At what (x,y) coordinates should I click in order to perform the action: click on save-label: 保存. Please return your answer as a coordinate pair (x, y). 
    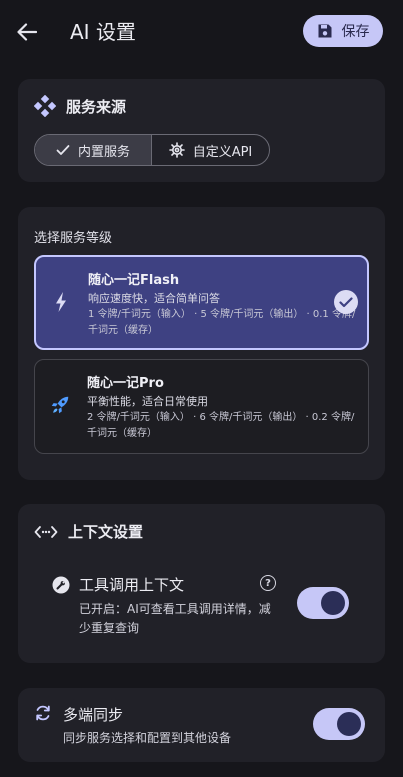
    Looking at the image, I should click on (355, 32).